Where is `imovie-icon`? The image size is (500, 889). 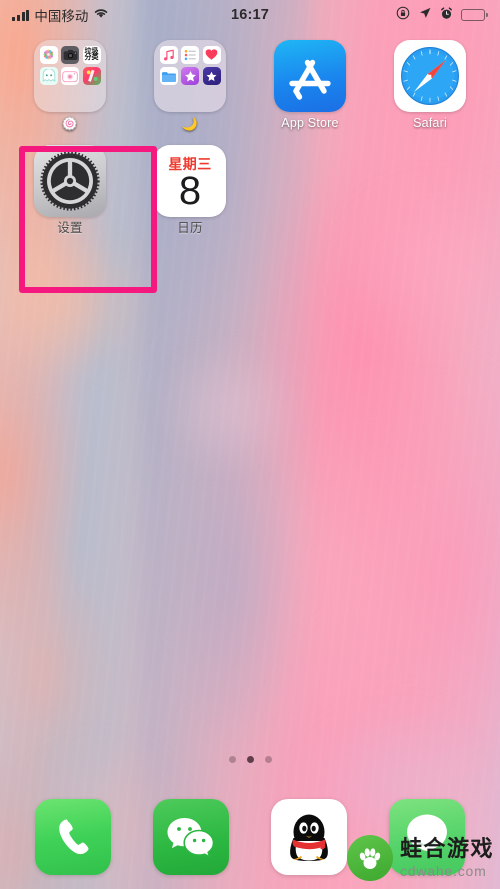 imovie-icon is located at coordinates (190, 76).